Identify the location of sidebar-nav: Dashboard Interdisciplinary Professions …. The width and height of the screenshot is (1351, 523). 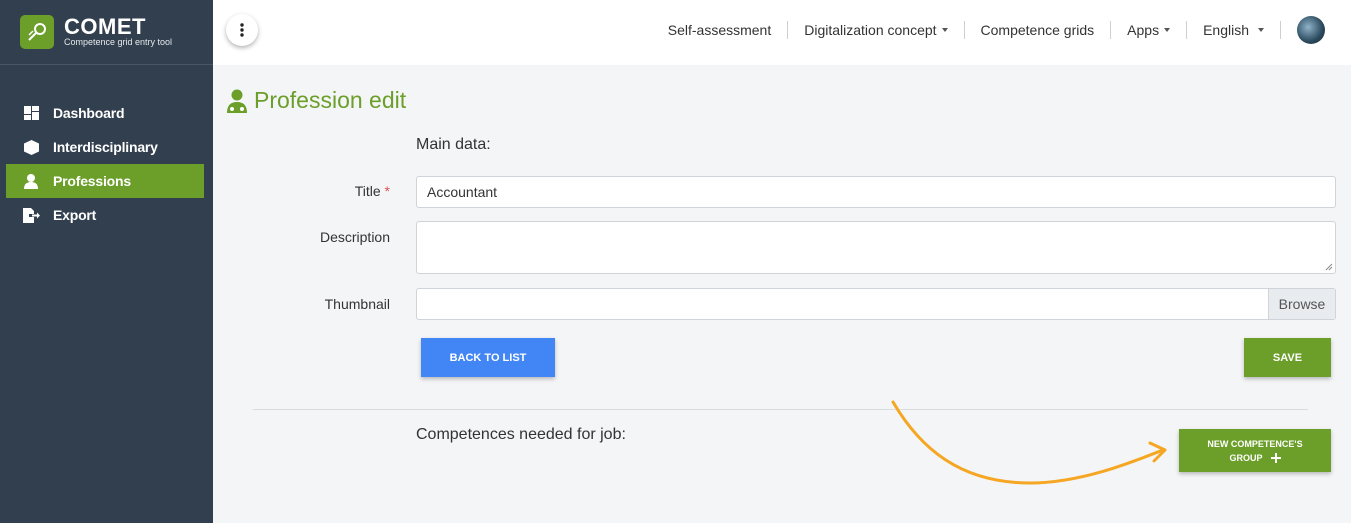
(106, 164).